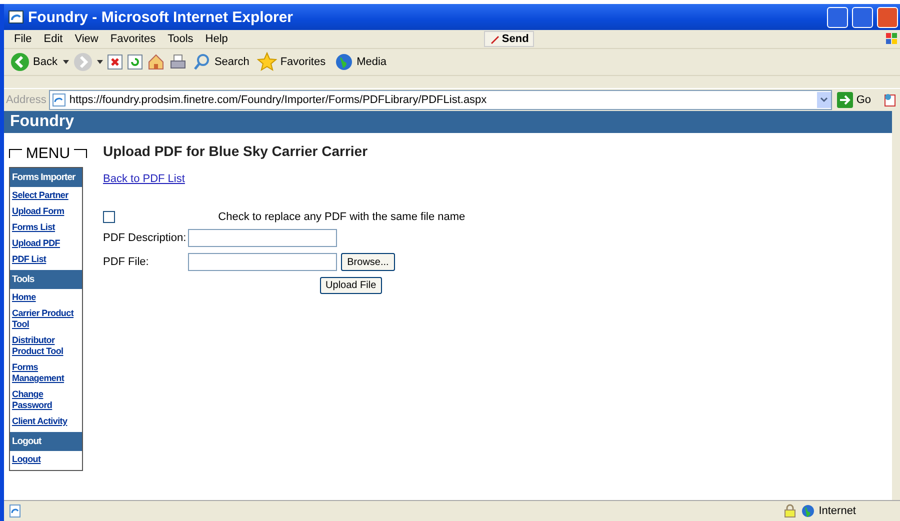 The height and width of the screenshot is (521, 900). Describe the element at coordinates (86, 39) in the screenshot. I see `menu-item: View` at that location.